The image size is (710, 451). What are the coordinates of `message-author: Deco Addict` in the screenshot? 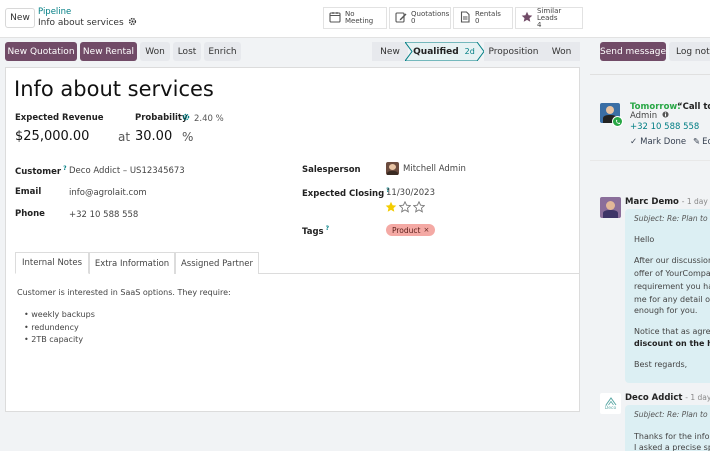 It's located at (653, 398).